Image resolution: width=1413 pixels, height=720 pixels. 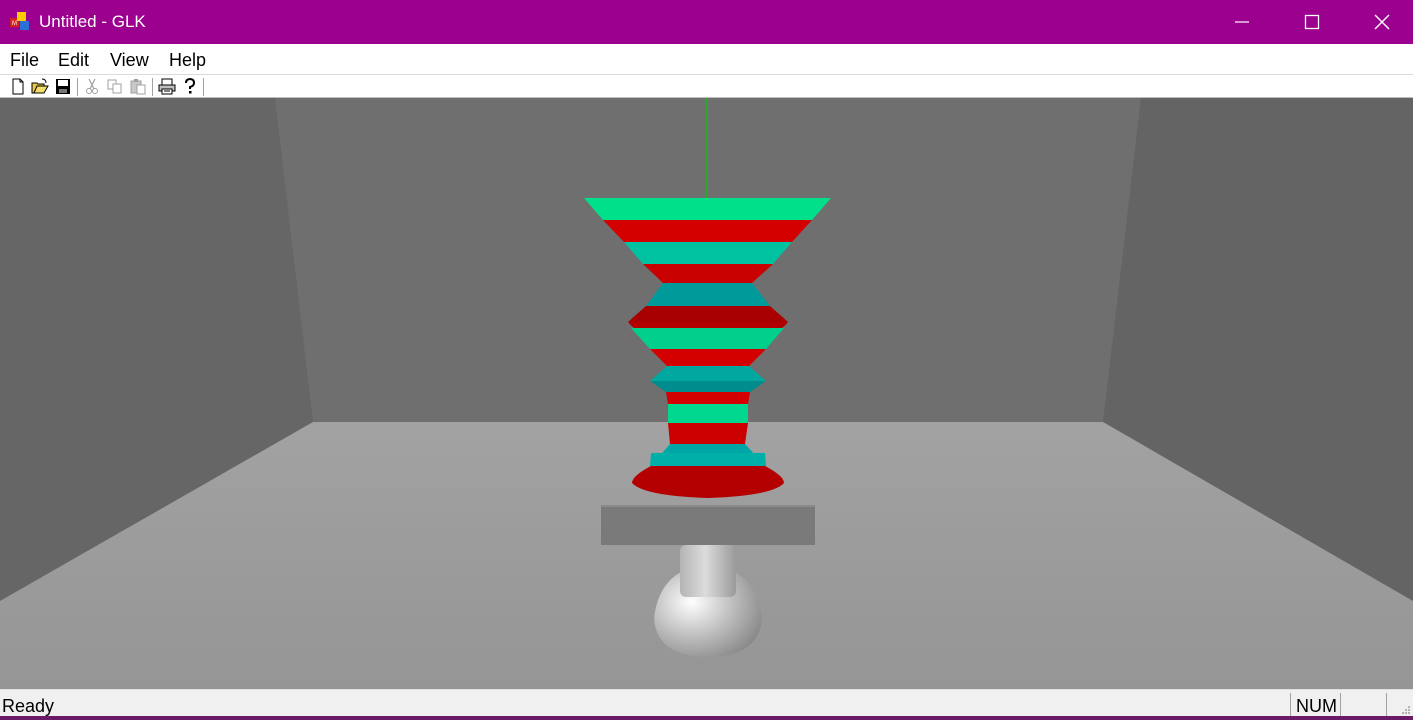 I want to click on close-icon, so click(x=1382, y=22).